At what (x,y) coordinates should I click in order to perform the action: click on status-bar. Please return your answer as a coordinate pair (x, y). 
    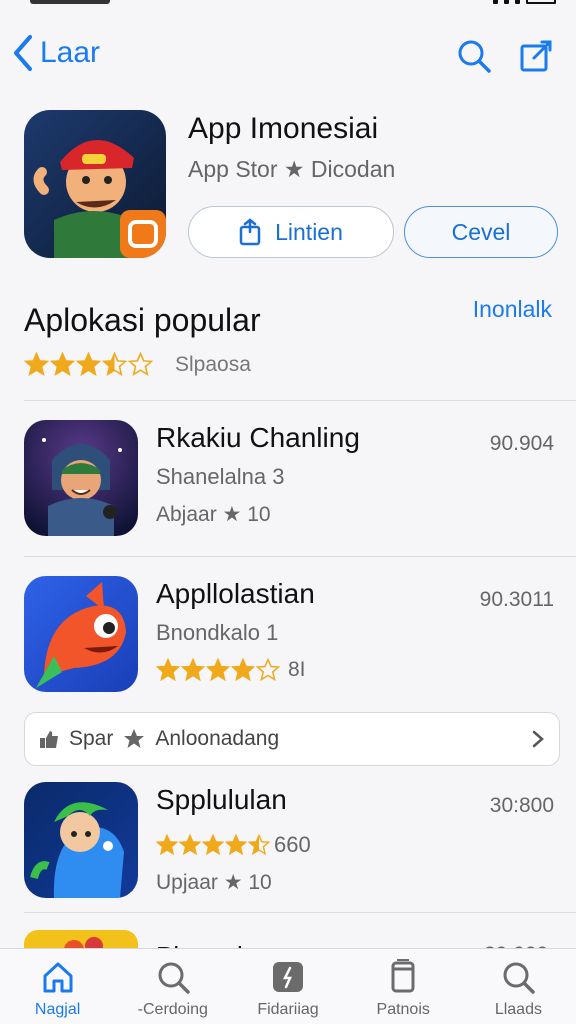
    Looking at the image, I should click on (288, 5).